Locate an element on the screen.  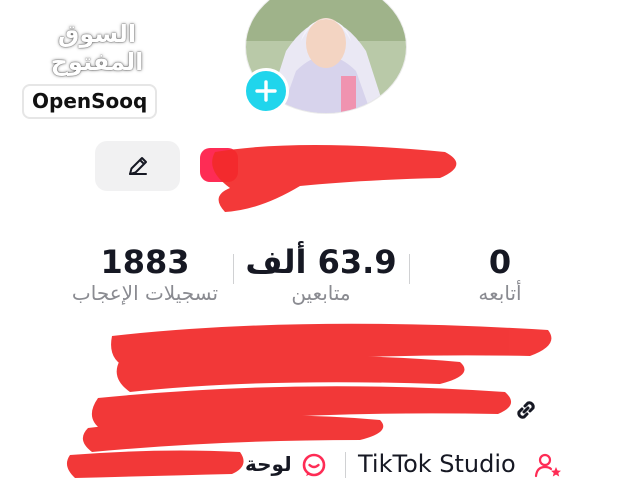
followers-count: 63.9 ألف is located at coordinates (321, 262).